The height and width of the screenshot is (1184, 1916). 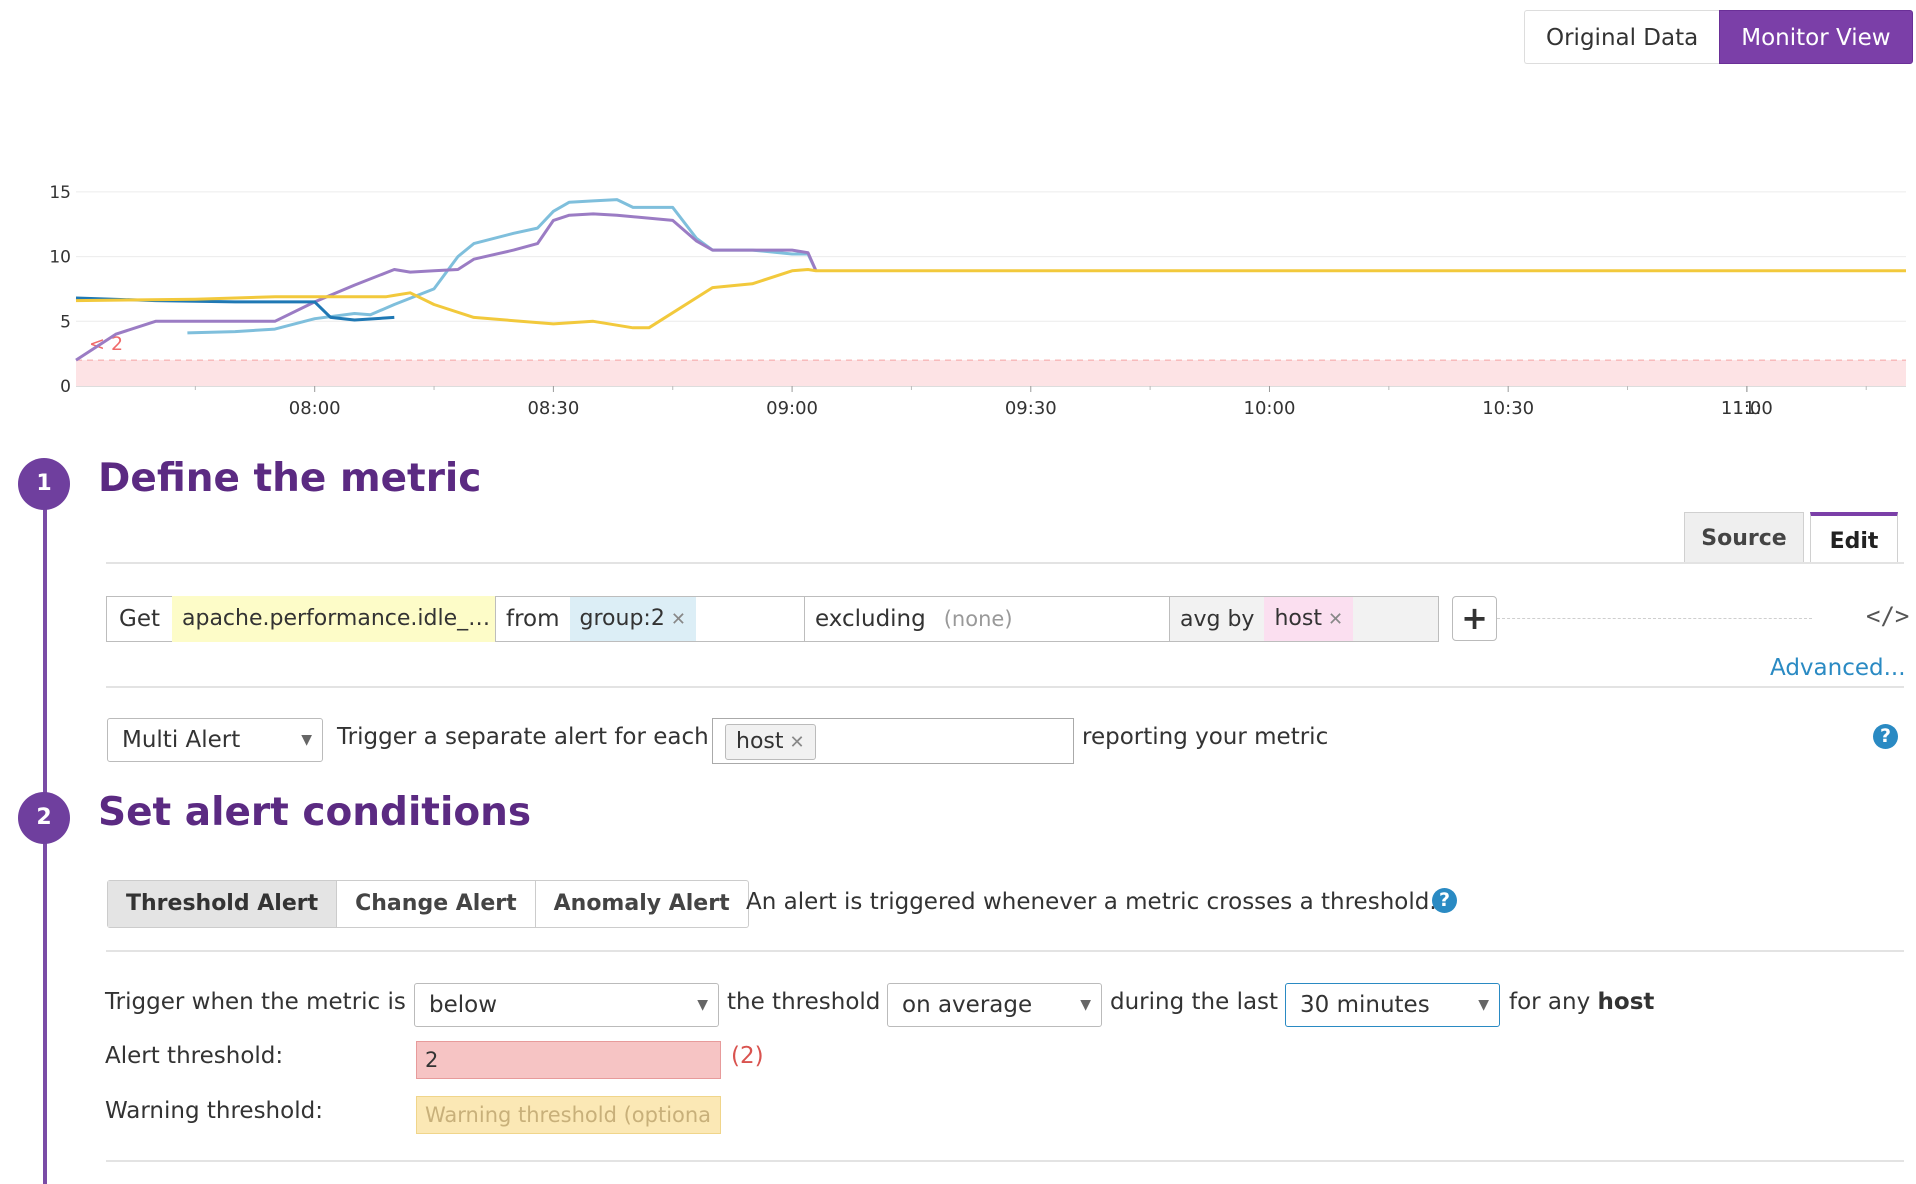 I want to click on tab-edit: Edit, so click(x=1854, y=538).